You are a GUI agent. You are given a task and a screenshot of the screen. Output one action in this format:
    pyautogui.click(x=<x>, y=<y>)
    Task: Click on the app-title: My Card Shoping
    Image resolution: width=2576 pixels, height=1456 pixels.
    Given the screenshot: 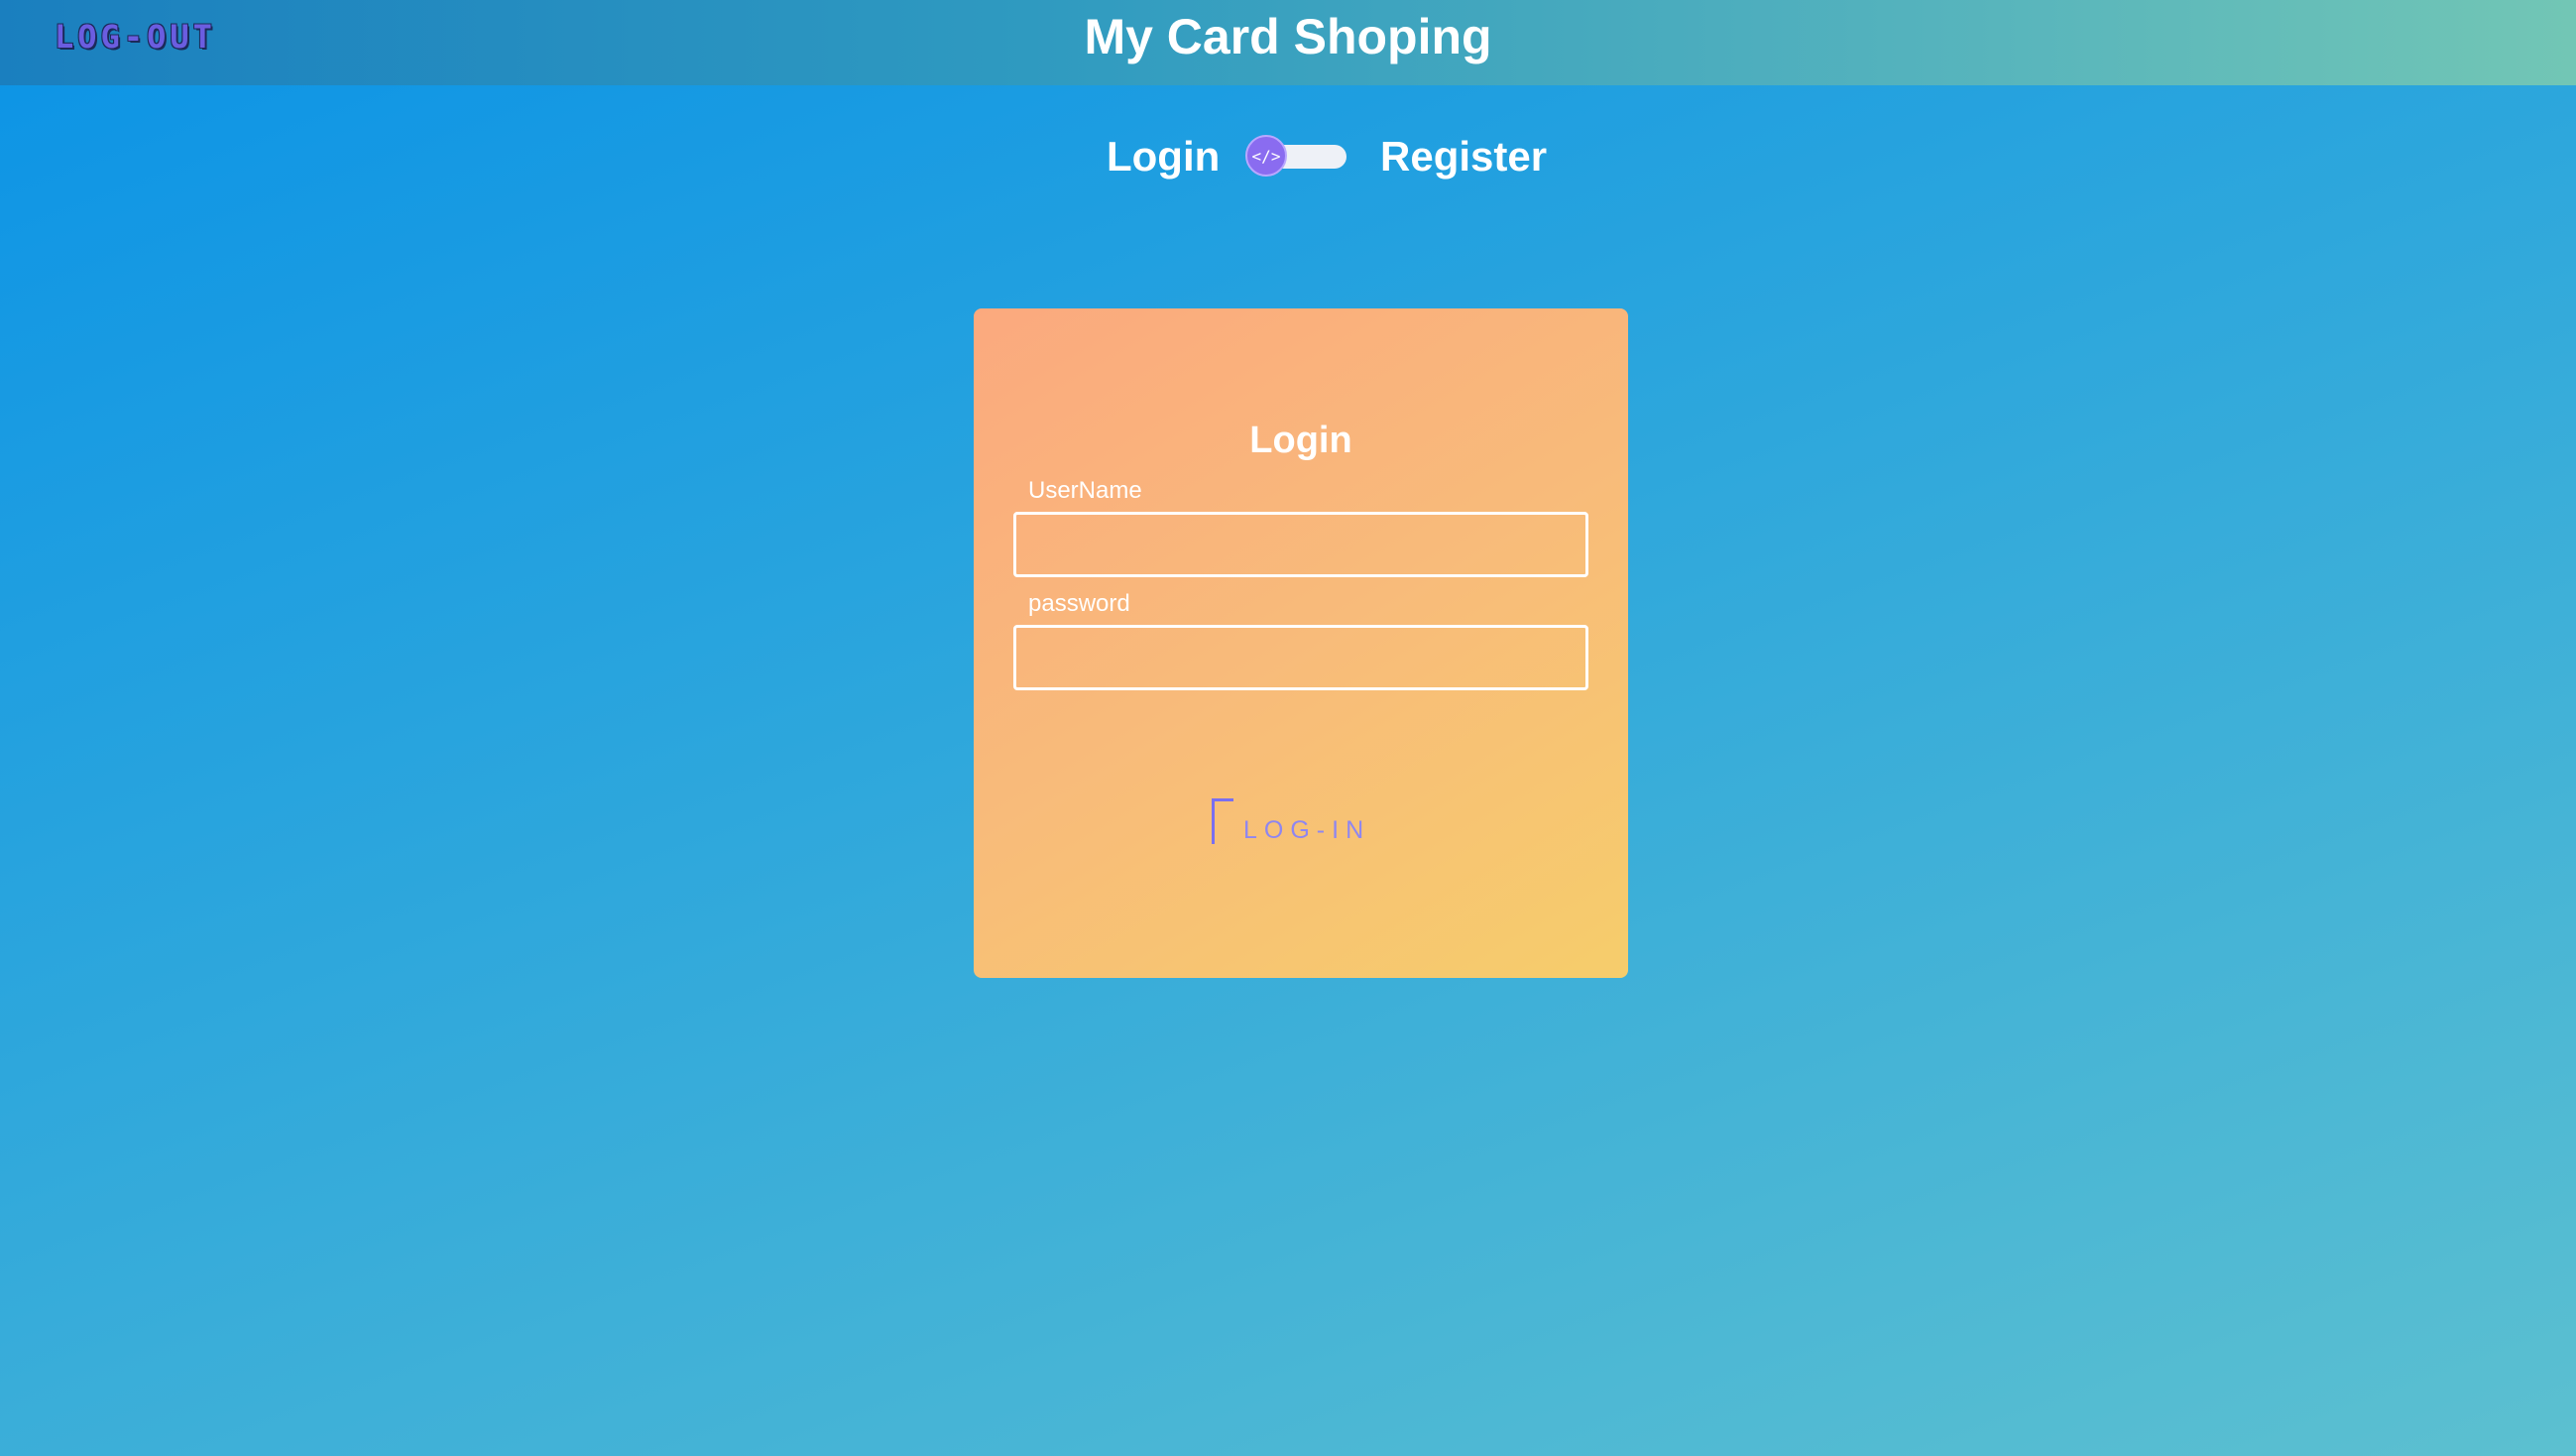 What is the action you would take?
    pyautogui.click(x=1288, y=36)
    